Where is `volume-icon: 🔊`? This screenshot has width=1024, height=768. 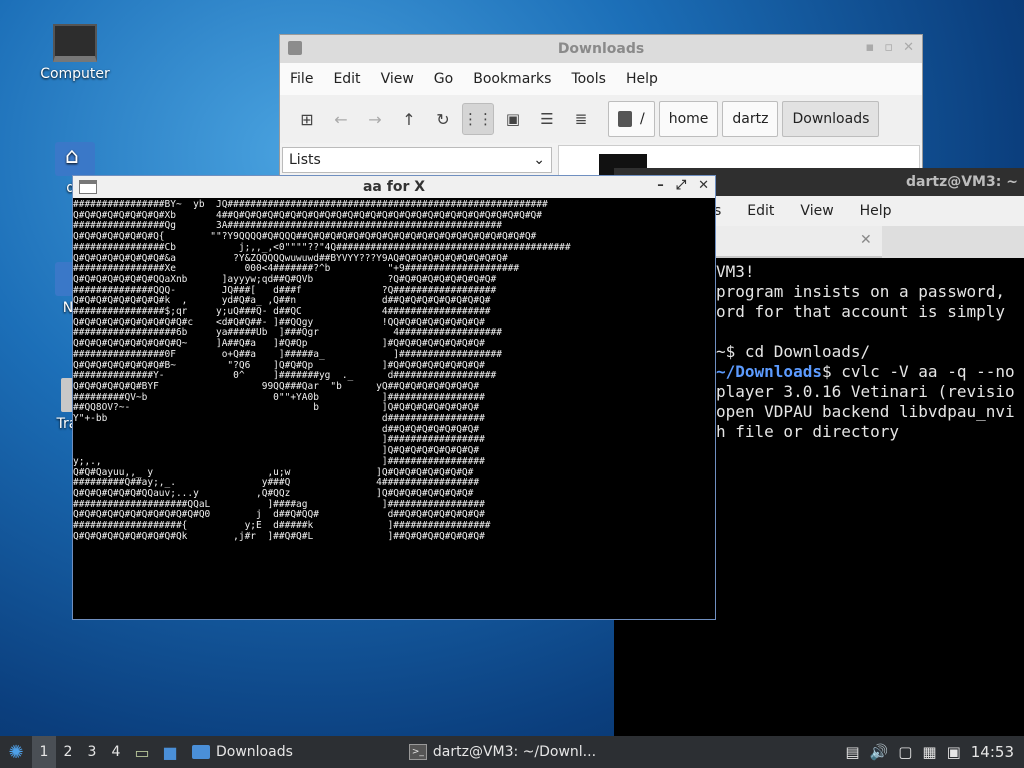
volume-icon: 🔊 is located at coordinates (879, 752).